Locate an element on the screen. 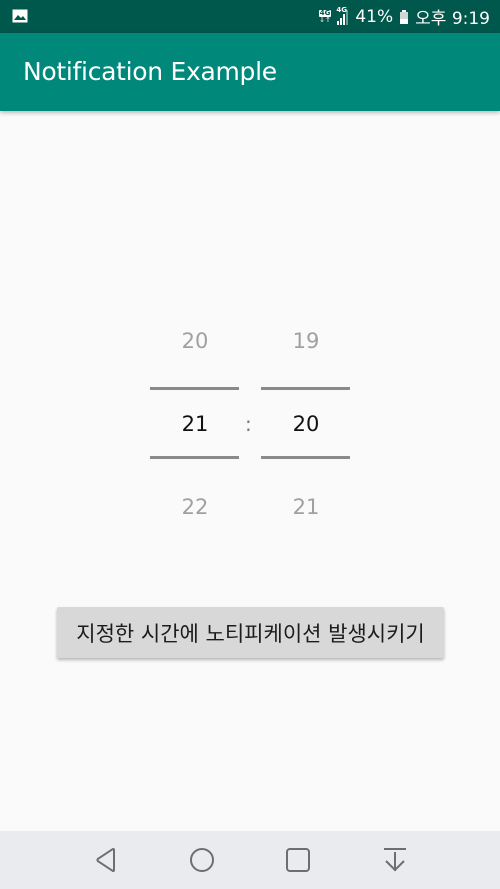 Image resolution: width=500 pixels, height=889 pixels. hour-picker: 20 21 22 is located at coordinates (195, 425).